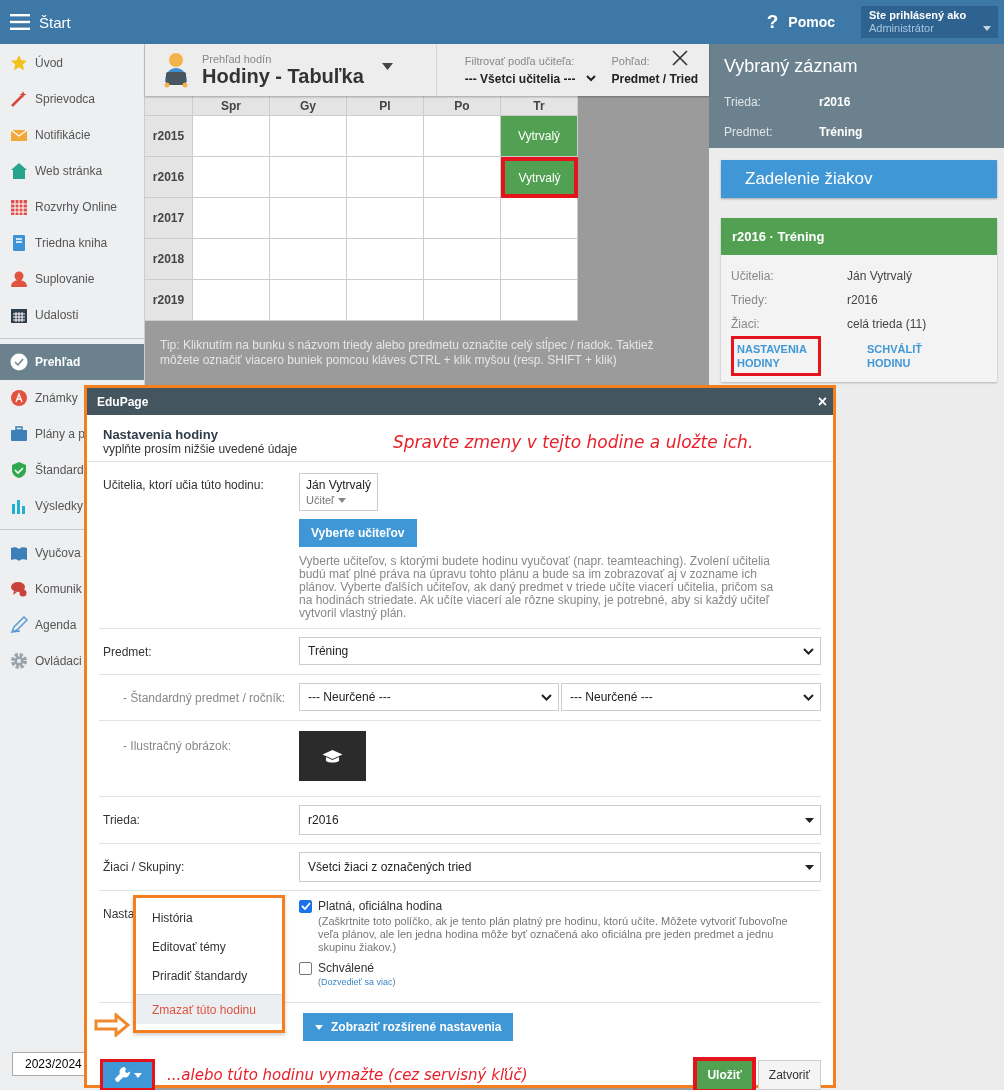 The width and height of the screenshot is (1004, 1090). I want to click on annotation-text: Spravte zmeny v tejto hodine a uložte ich., so click(573, 441).